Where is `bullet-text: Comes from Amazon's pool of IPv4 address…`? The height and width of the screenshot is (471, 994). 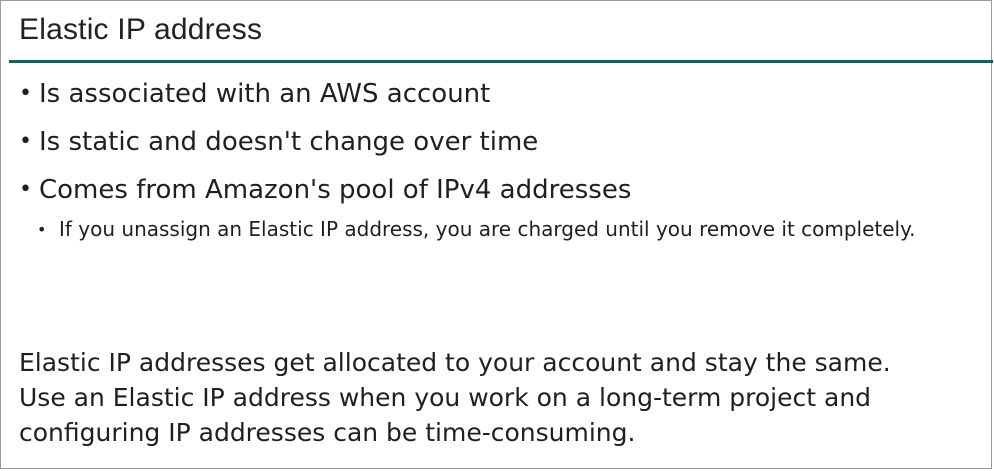
bullet-text: Comes from Amazon's pool of IPv4 address… is located at coordinates (335, 190).